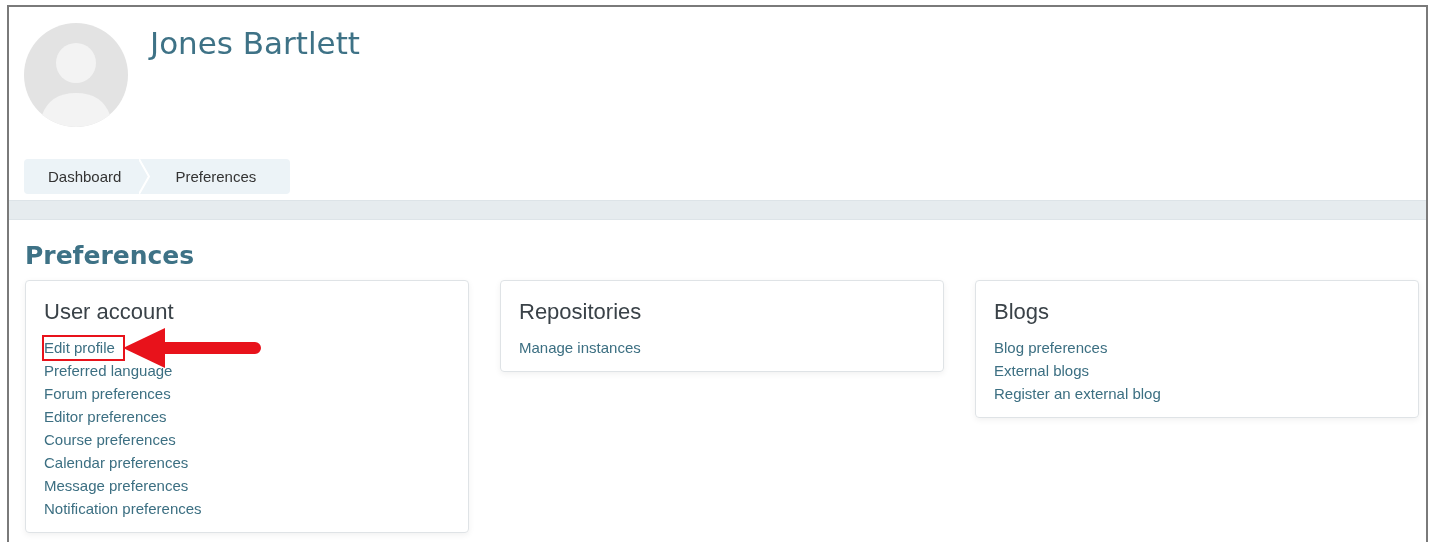 This screenshot has width=1432, height=542. I want to click on preference-link: Calendar preferences, so click(116, 462).